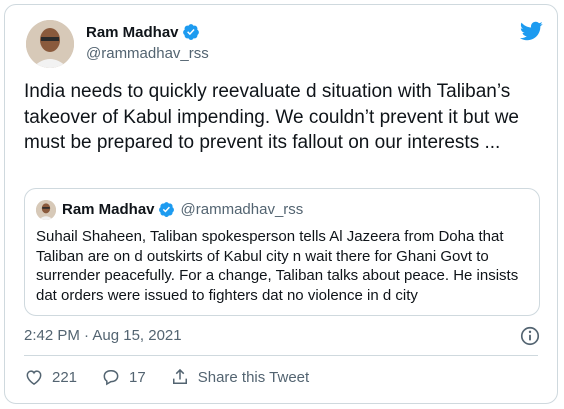 The image size is (564, 409). Describe the element at coordinates (531, 31) in the screenshot. I see `twitter-bird-icon` at that location.